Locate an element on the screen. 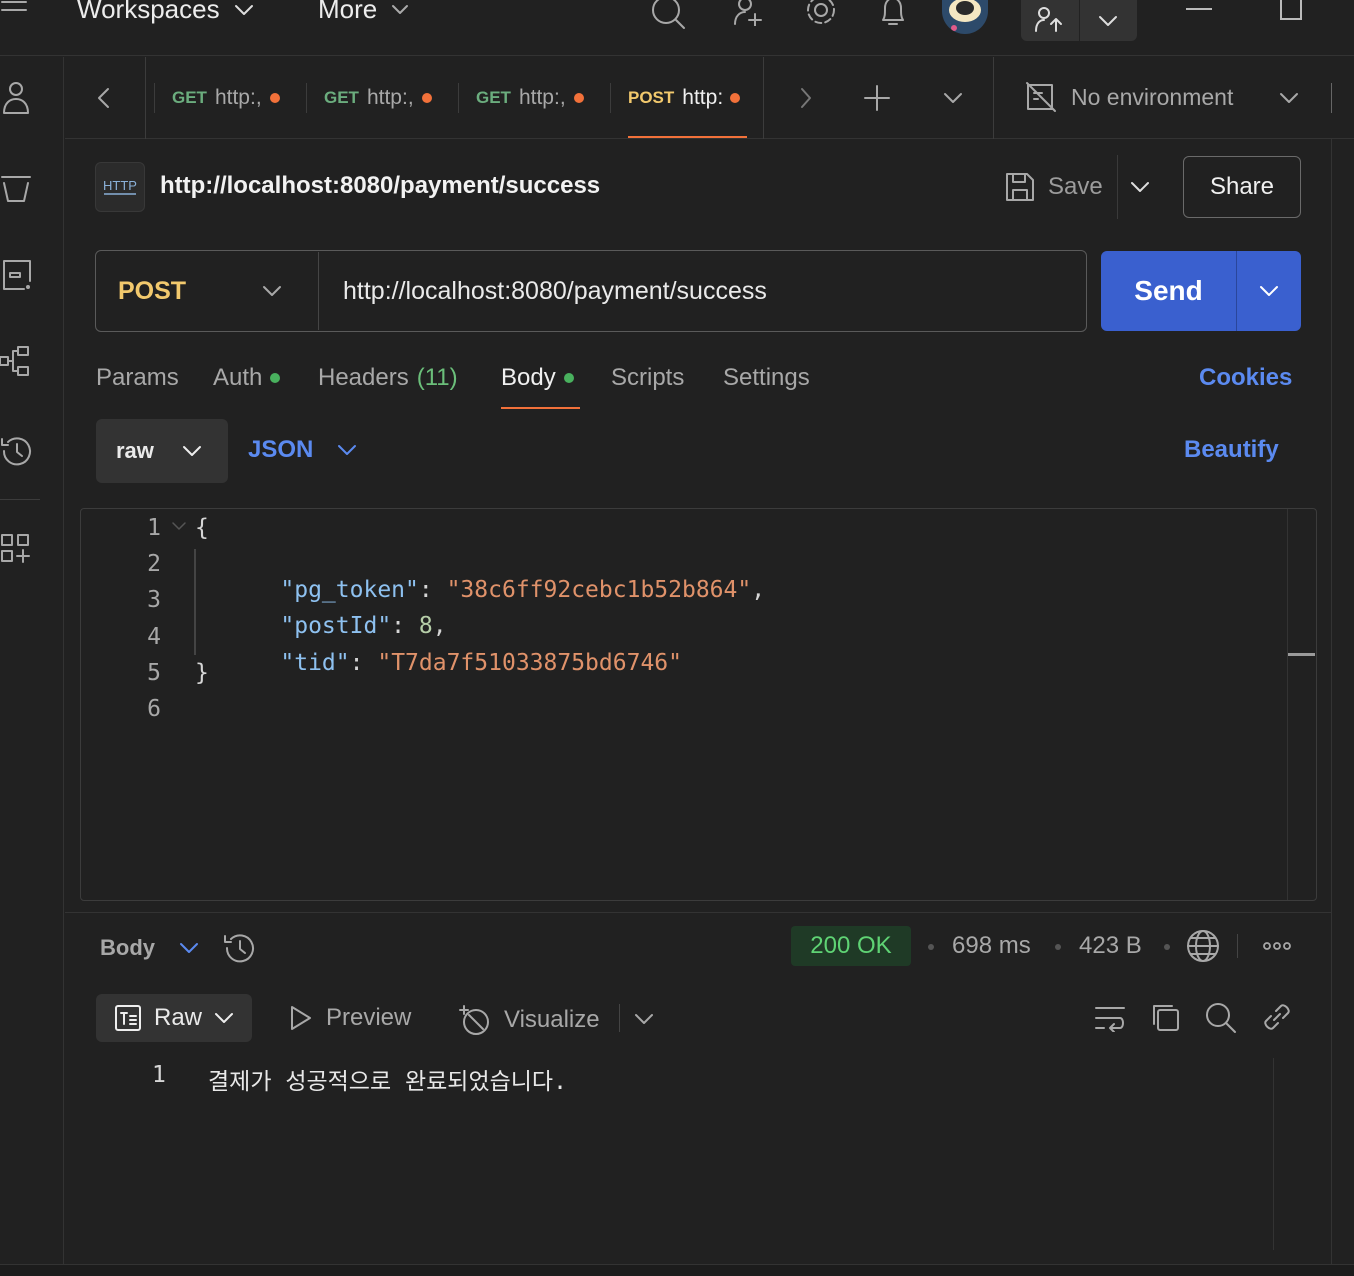  environment-chevron-down-icon is located at coordinates (1289, 98).